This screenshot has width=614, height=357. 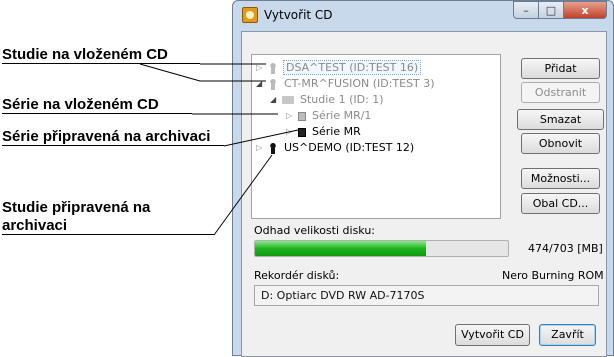 I want to click on window-title: Vytvořit CD, so click(x=298, y=15).